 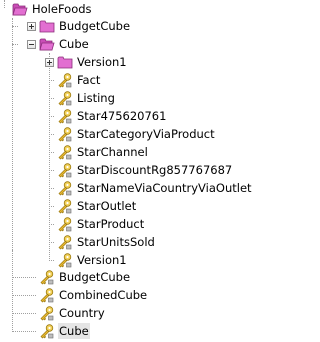 What do you see at coordinates (62, 9) in the screenshot?
I see `tree-node-label: HoleFoods` at bounding box center [62, 9].